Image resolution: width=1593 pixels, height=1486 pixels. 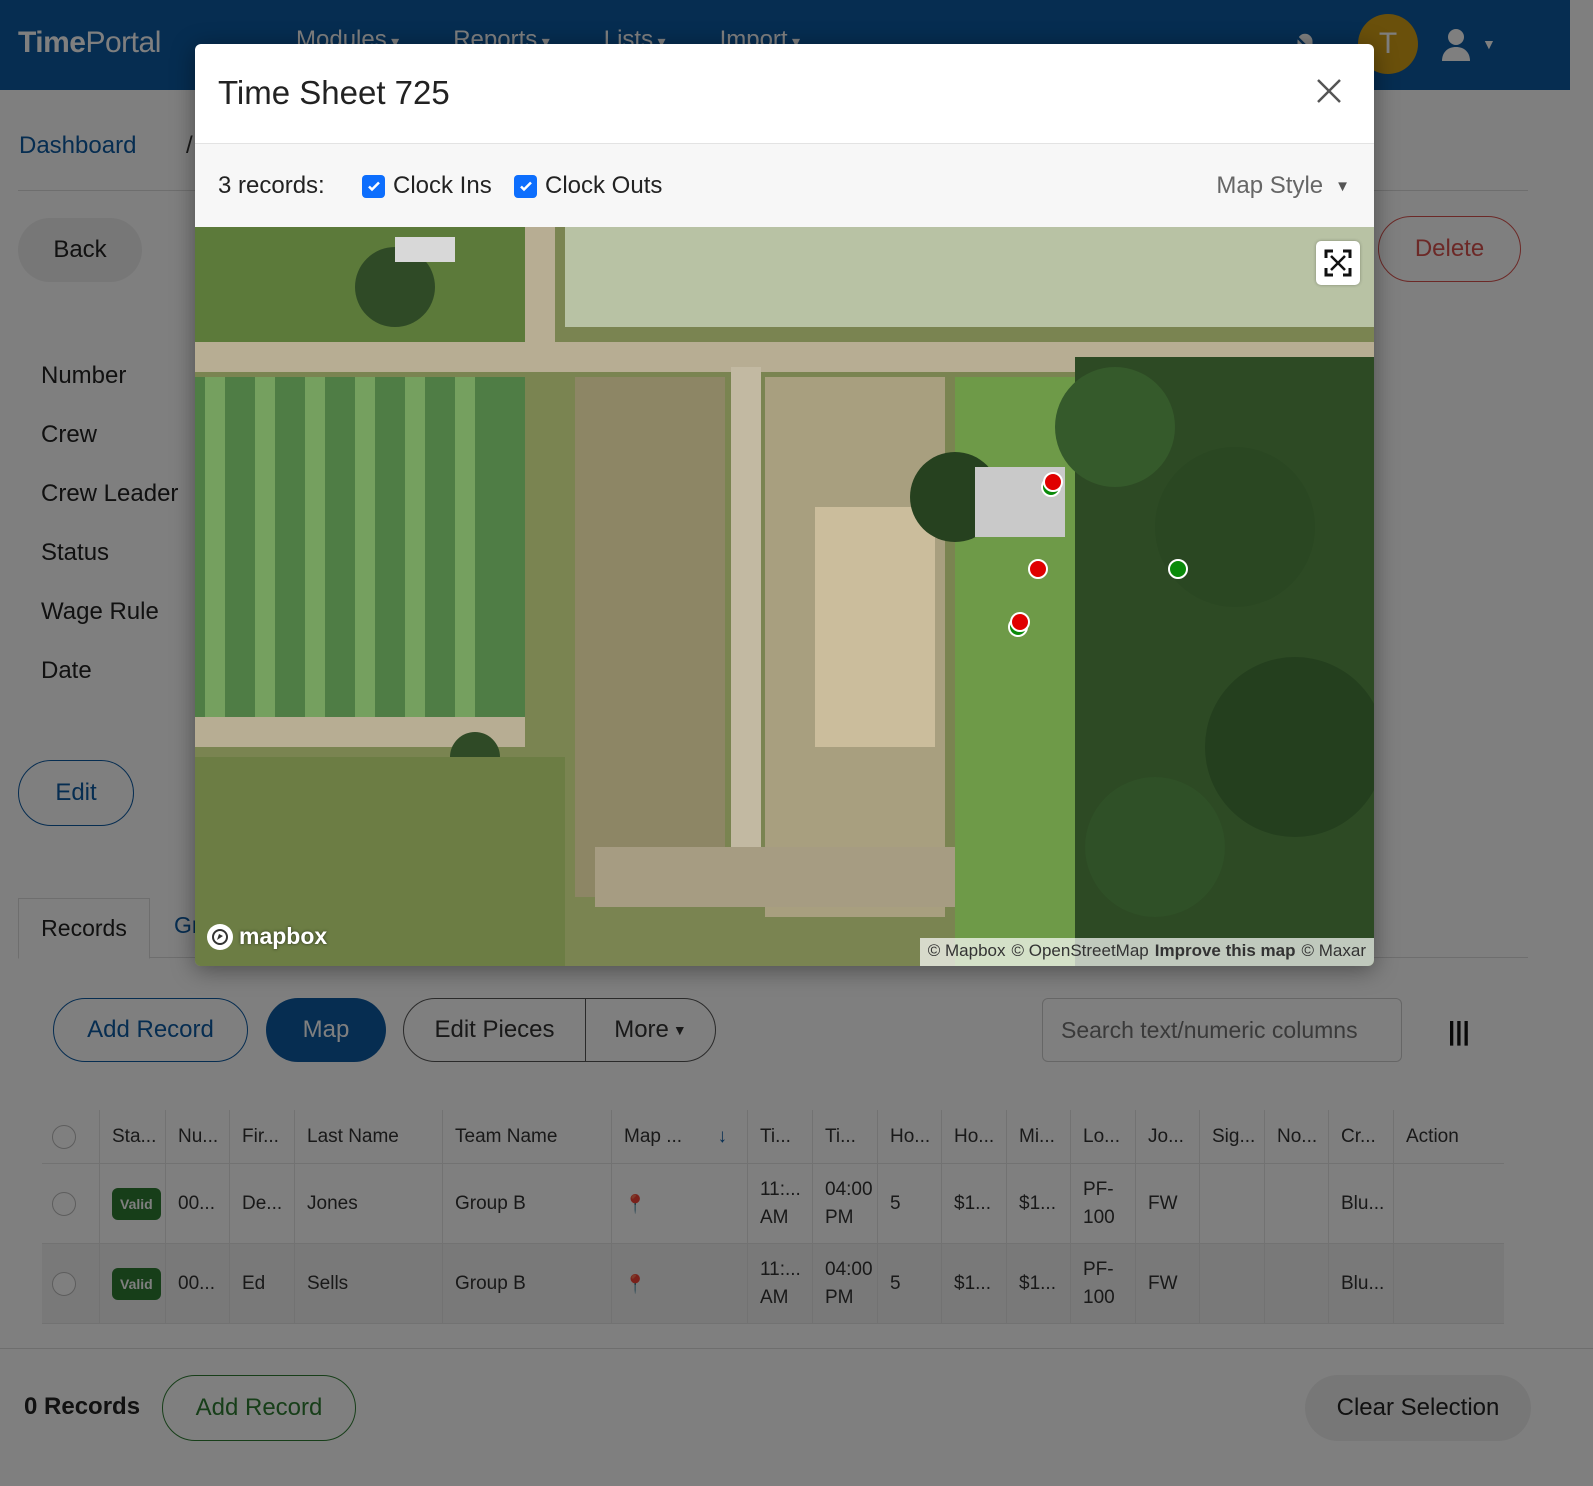 I want to click on improve-map-link: Improve this map, so click(x=1225, y=952).